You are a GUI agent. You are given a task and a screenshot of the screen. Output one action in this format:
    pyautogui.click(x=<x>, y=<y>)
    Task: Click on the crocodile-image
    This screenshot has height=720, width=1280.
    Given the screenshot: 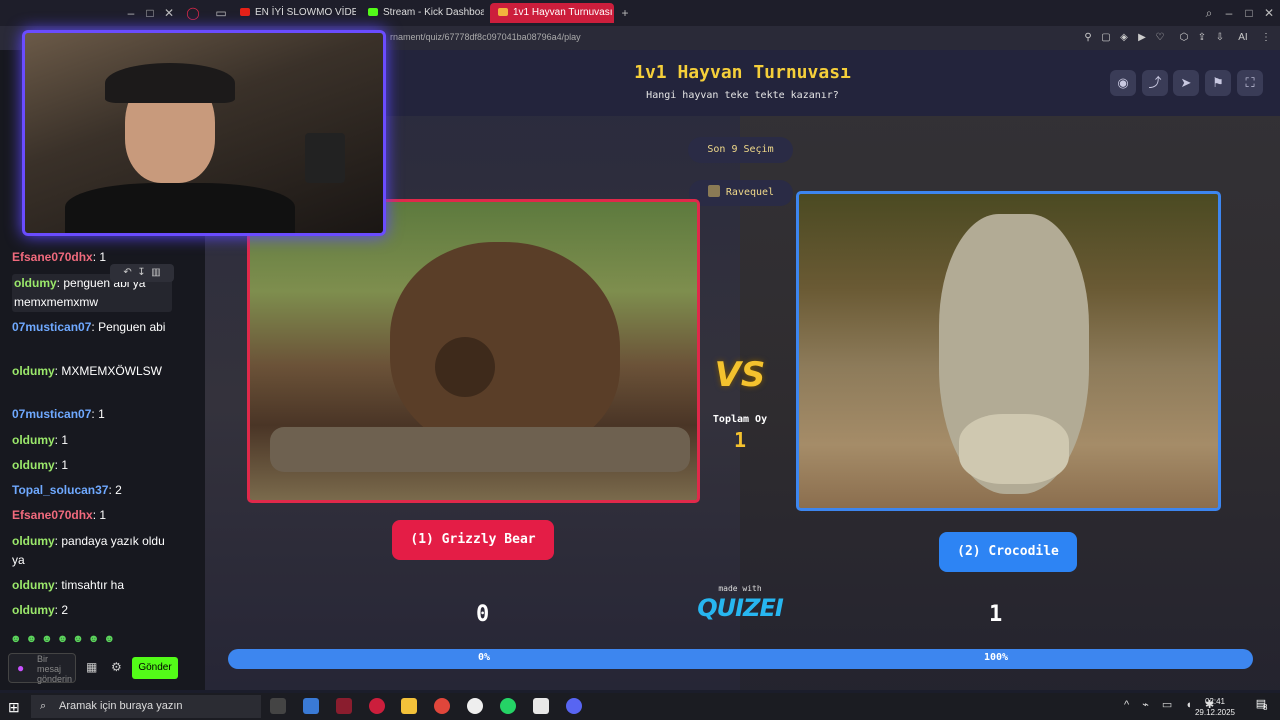 What is the action you would take?
    pyautogui.click(x=1008, y=351)
    